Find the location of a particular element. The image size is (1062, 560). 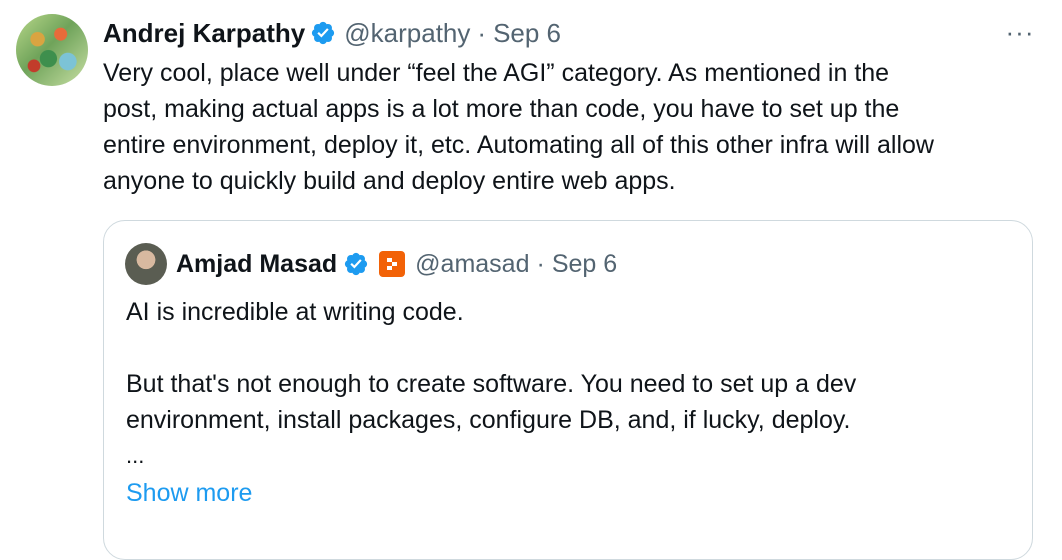

tweet-date: Sep 6 is located at coordinates (527, 33).